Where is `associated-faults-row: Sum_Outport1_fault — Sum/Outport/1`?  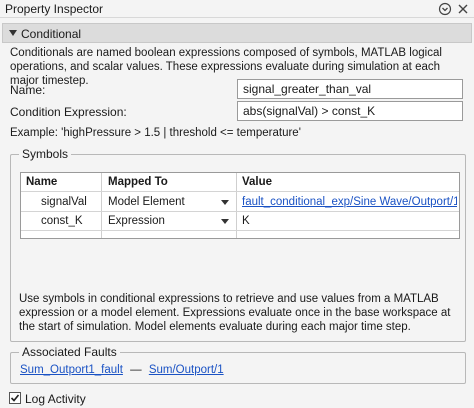
associated-faults-row: Sum_Outport1_fault — Sum/Outport/1 is located at coordinates (122, 370).